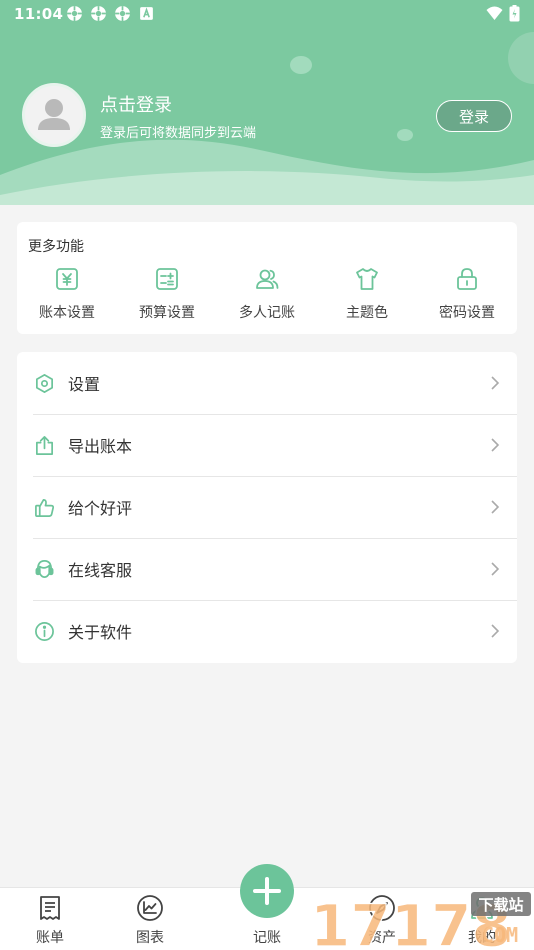 The width and height of the screenshot is (534, 950). Describe the element at coordinates (267, 313) in the screenshot. I see `function-label: 多人记账` at that location.